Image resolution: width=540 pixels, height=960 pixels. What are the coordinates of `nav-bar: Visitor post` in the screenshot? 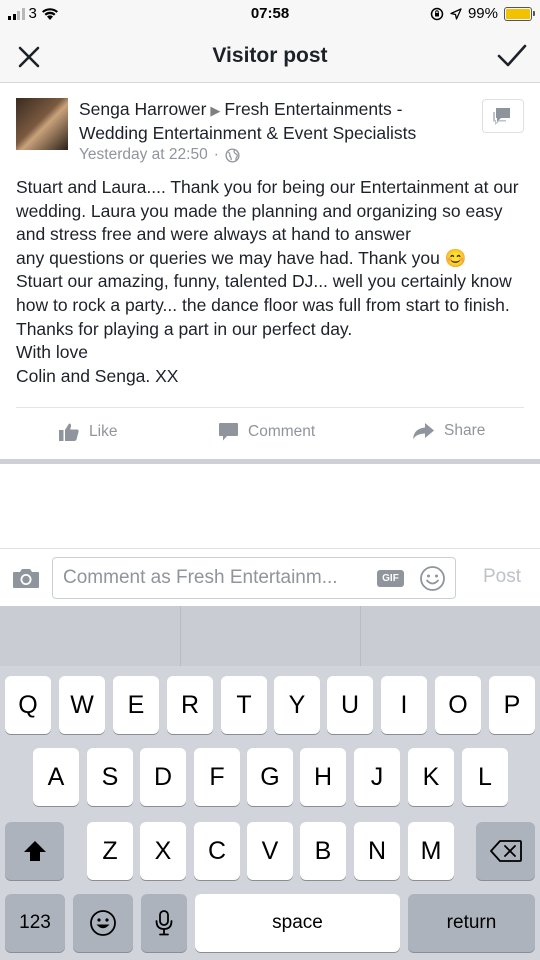 It's located at (270, 56).